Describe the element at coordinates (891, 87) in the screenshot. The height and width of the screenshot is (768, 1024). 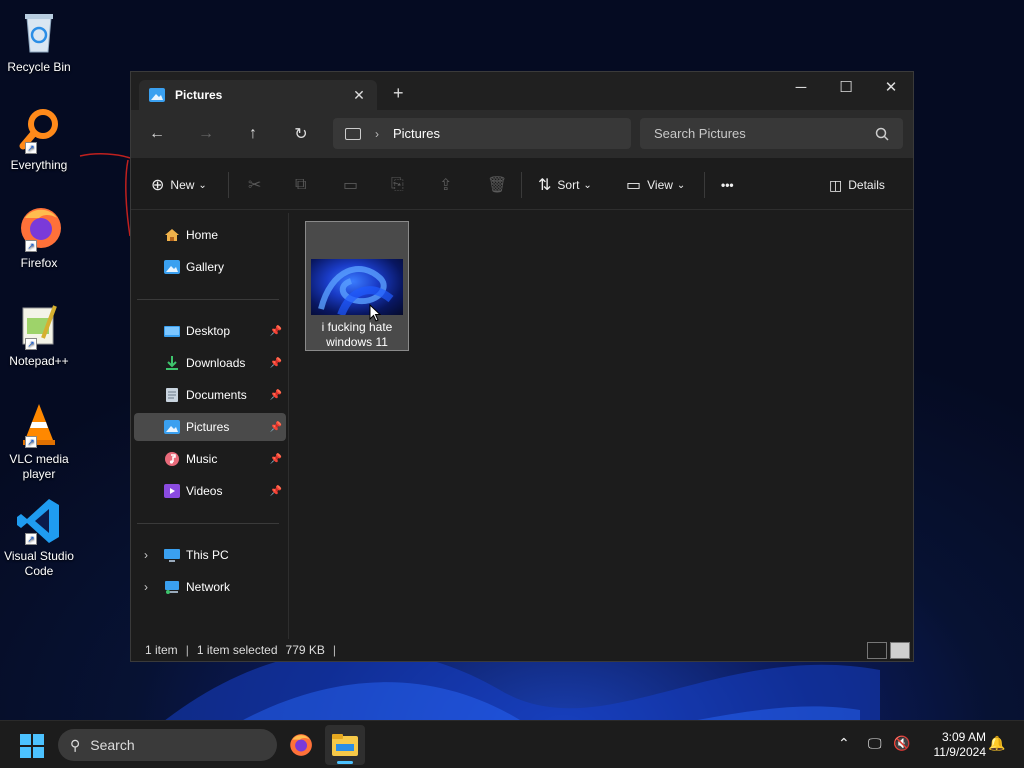
I see `close-window-button: ✕` at that location.